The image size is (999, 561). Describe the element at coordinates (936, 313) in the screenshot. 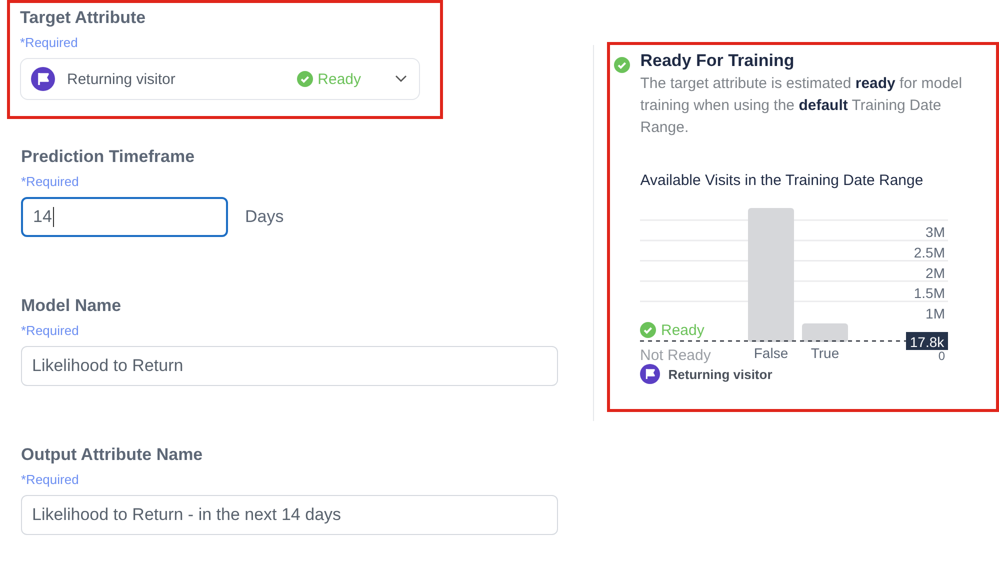

I see `axis-tick-label: 1M` at that location.